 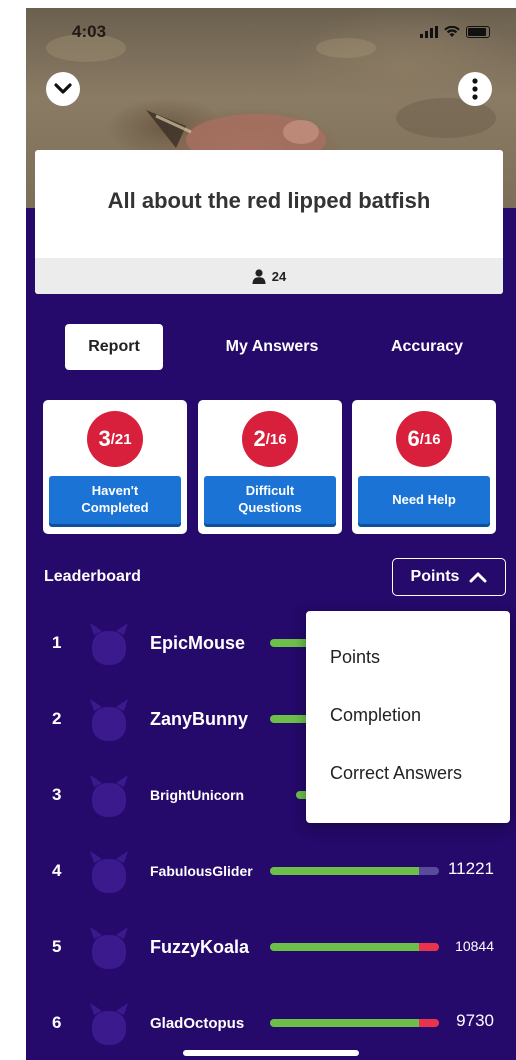 What do you see at coordinates (92, 576) in the screenshot?
I see `leaderboard-label: Leaderboard` at bounding box center [92, 576].